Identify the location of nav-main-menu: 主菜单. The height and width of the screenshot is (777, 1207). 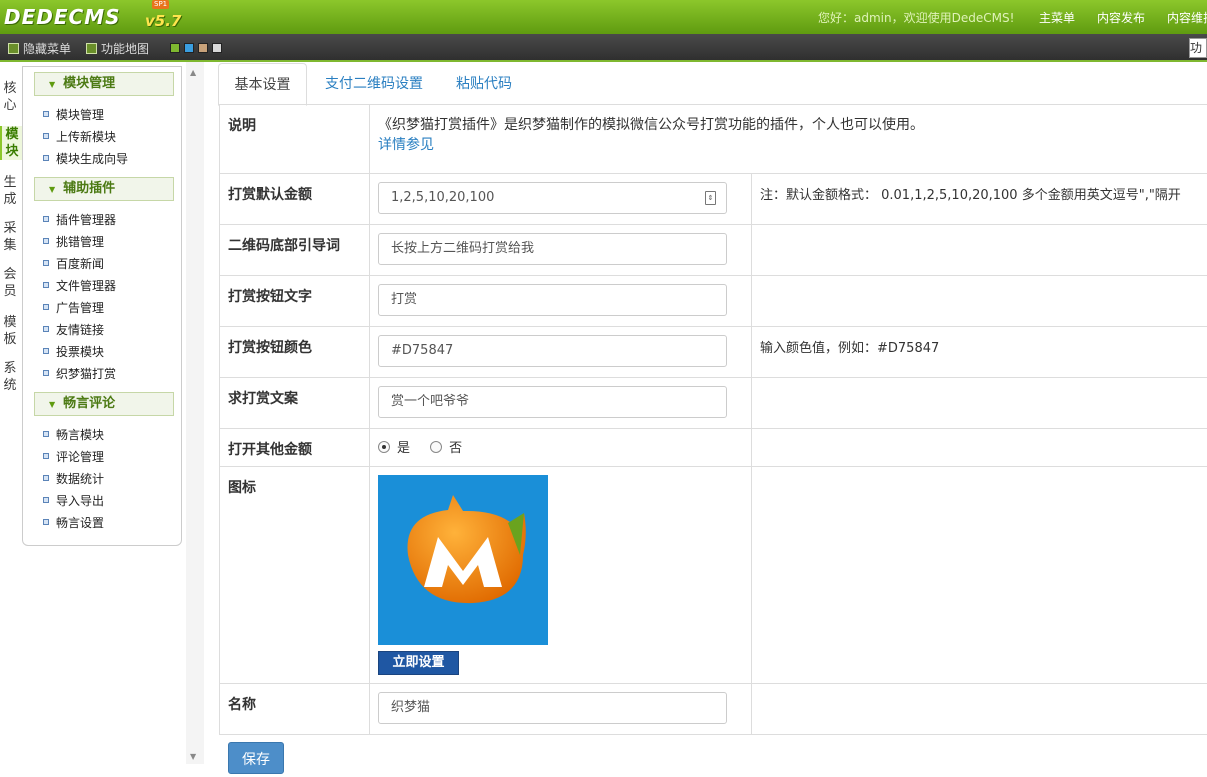
(1057, 17).